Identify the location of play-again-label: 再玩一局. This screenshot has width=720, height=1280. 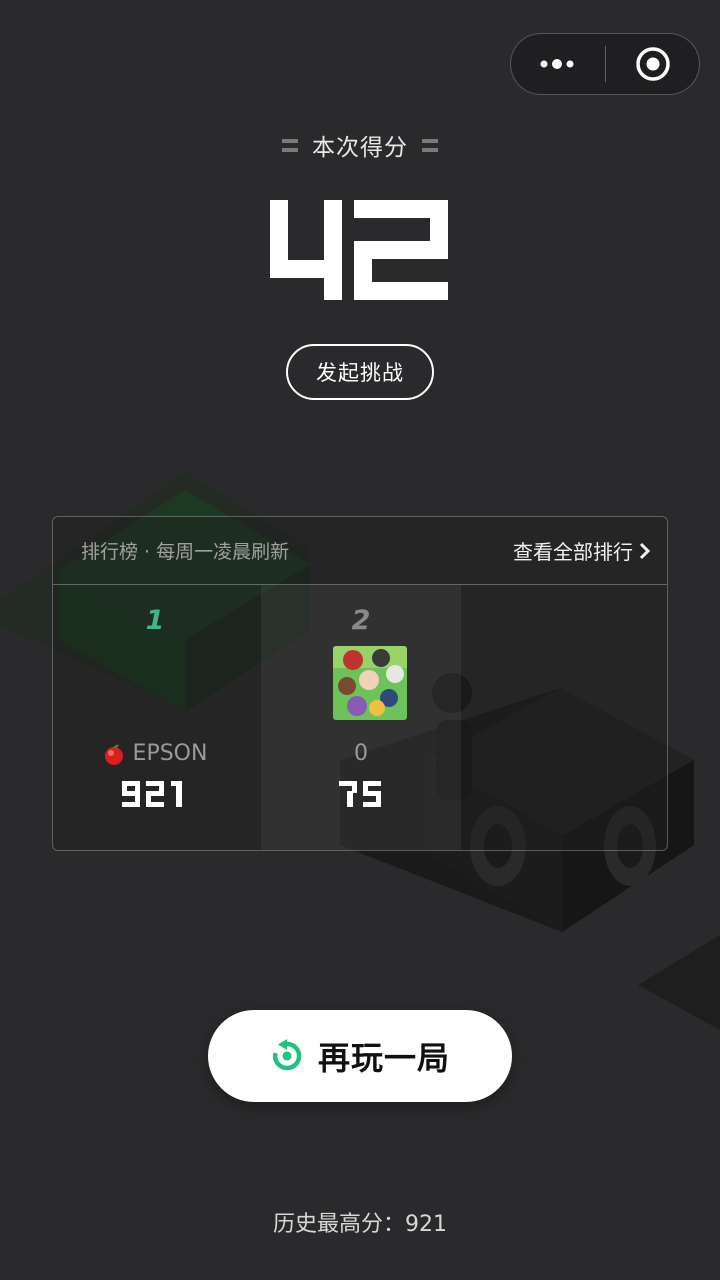
(383, 1058).